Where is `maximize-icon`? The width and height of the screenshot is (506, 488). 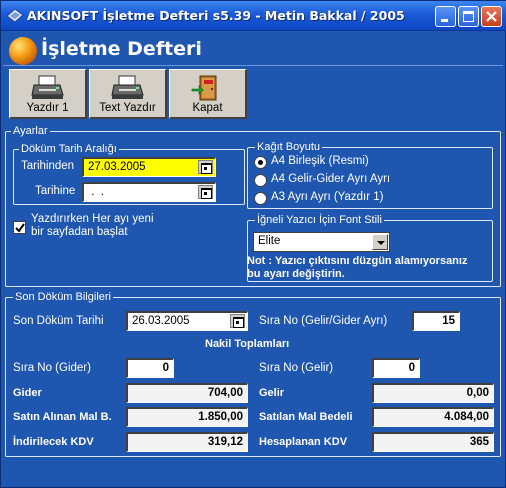 maximize-icon is located at coordinates (468, 16).